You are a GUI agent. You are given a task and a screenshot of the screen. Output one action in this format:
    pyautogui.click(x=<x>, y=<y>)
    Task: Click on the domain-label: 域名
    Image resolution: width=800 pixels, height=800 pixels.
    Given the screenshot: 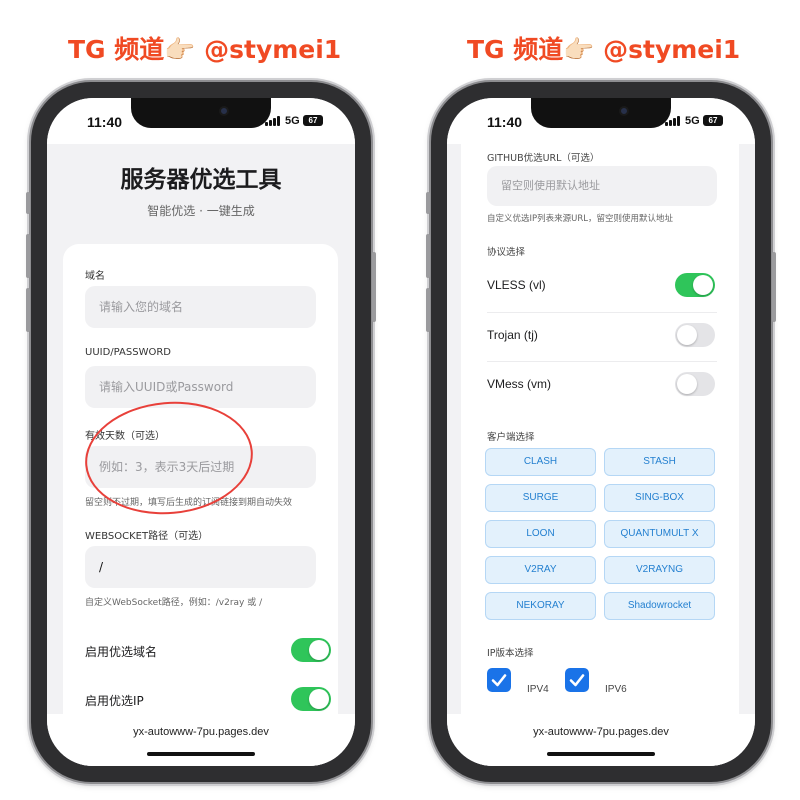 What is the action you would take?
    pyautogui.click(x=95, y=276)
    